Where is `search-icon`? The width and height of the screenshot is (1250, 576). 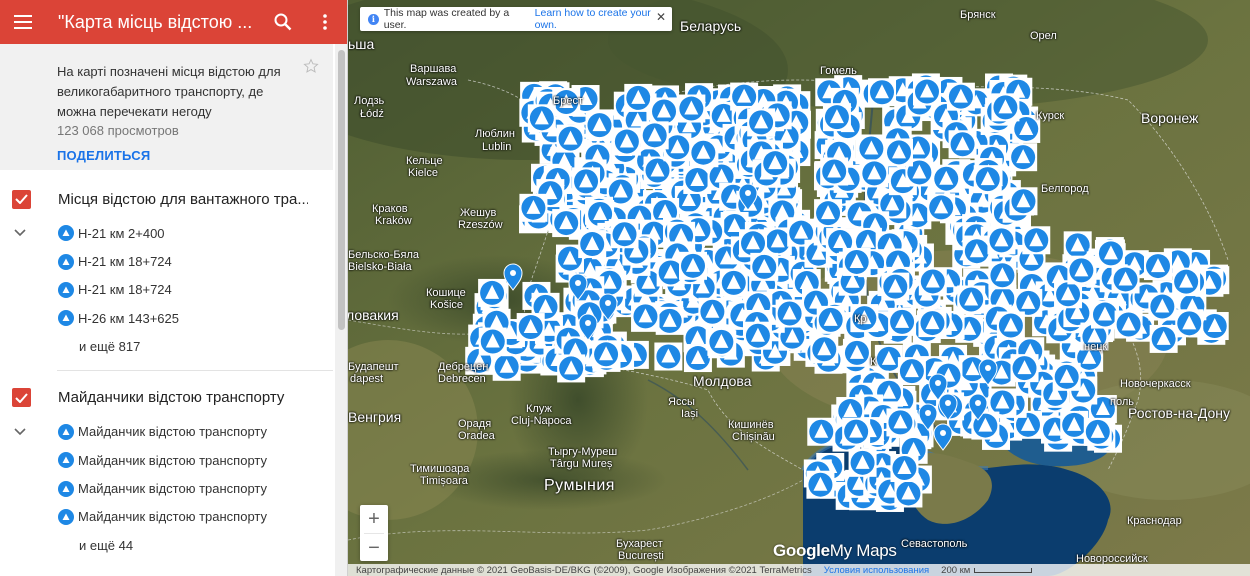
search-icon is located at coordinates (283, 22).